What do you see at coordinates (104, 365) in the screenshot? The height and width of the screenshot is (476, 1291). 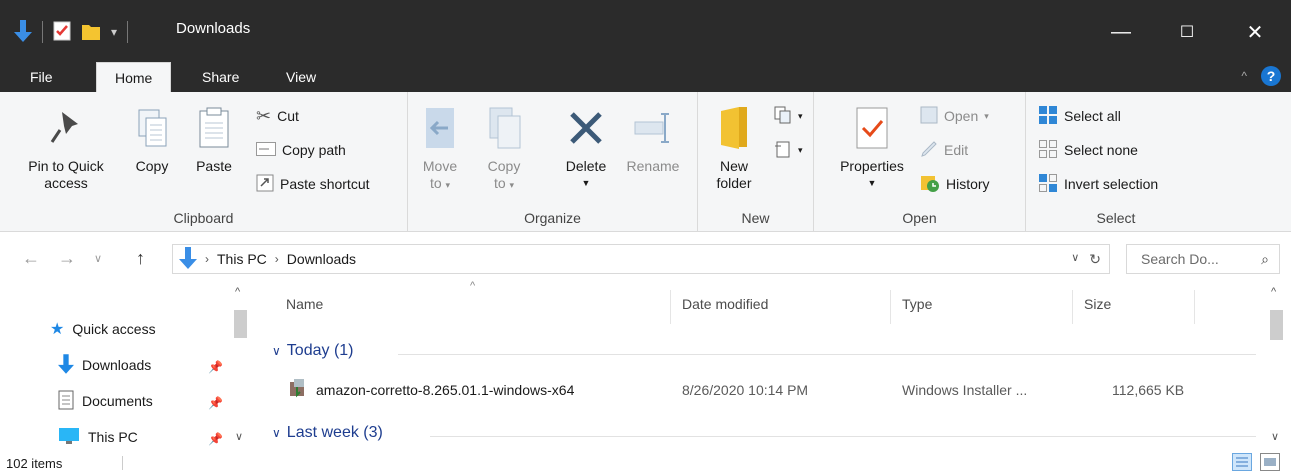 I see `nav-item-downloads: Downloads` at bounding box center [104, 365].